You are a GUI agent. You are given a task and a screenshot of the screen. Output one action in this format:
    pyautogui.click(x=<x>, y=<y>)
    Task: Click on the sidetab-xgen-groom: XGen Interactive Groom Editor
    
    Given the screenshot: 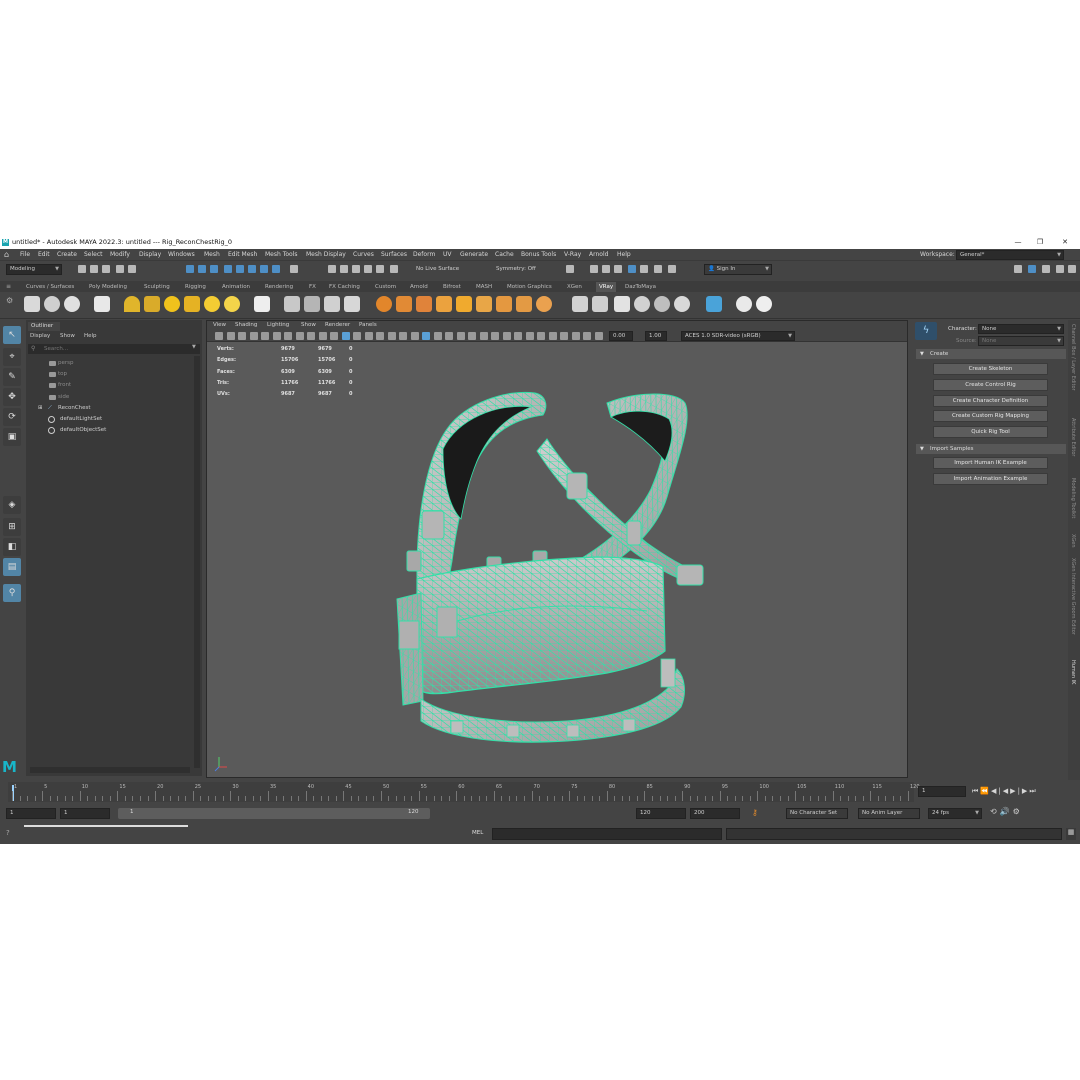 What is the action you would take?
    pyautogui.click(x=1073, y=596)
    